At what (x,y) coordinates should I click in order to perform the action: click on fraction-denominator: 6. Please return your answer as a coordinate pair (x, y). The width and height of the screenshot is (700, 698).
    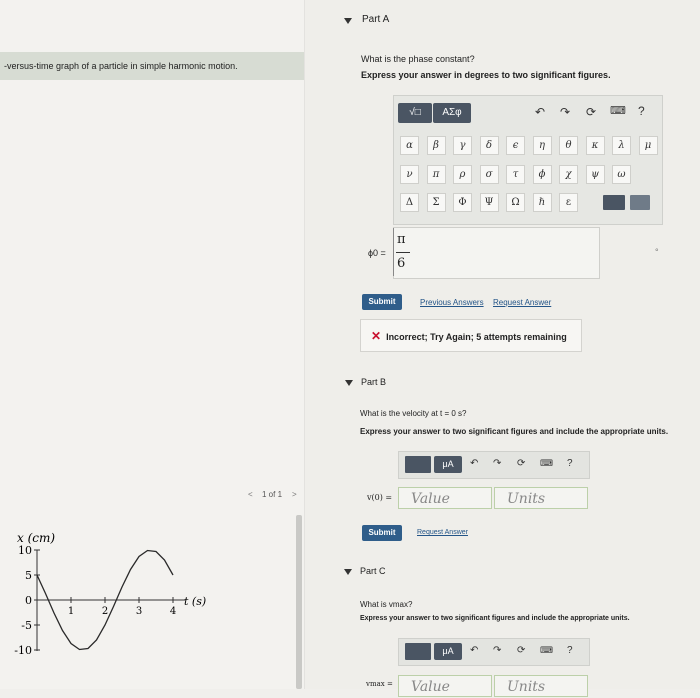
    Looking at the image, I should click on (401, 263).